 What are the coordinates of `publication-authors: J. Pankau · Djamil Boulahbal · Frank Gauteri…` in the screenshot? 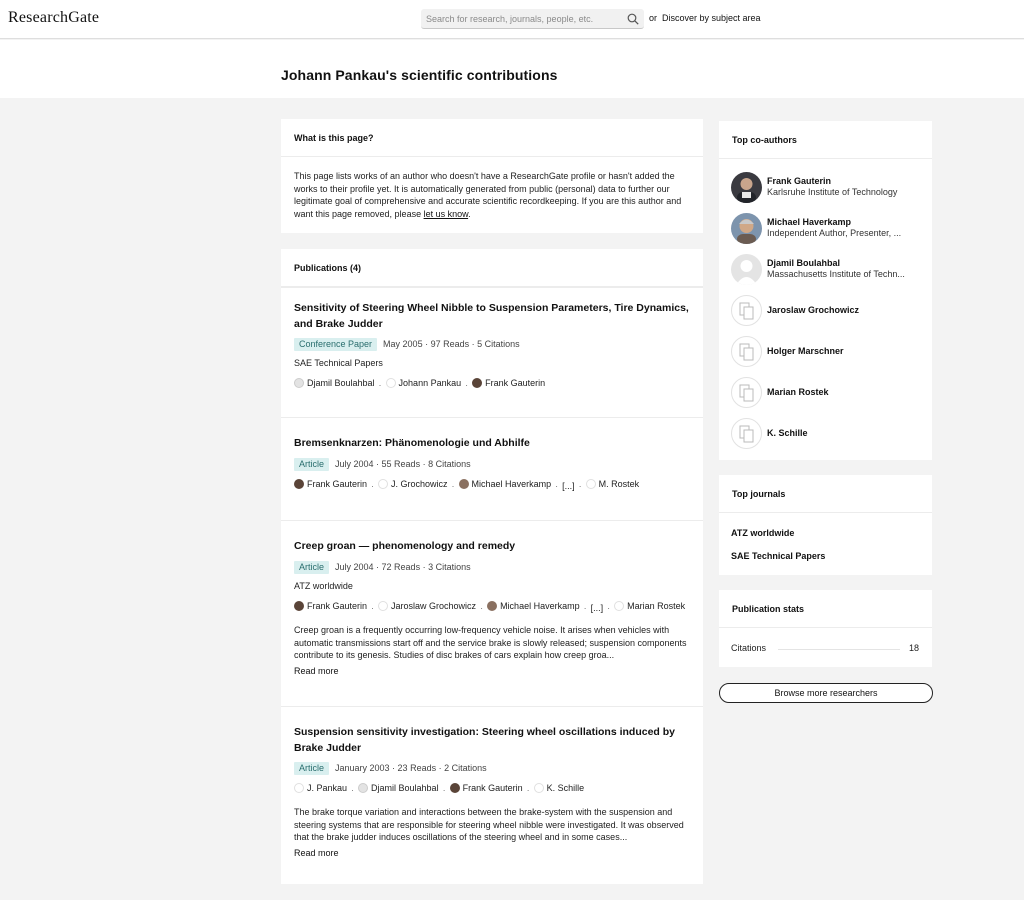 It's located at (439, 788).